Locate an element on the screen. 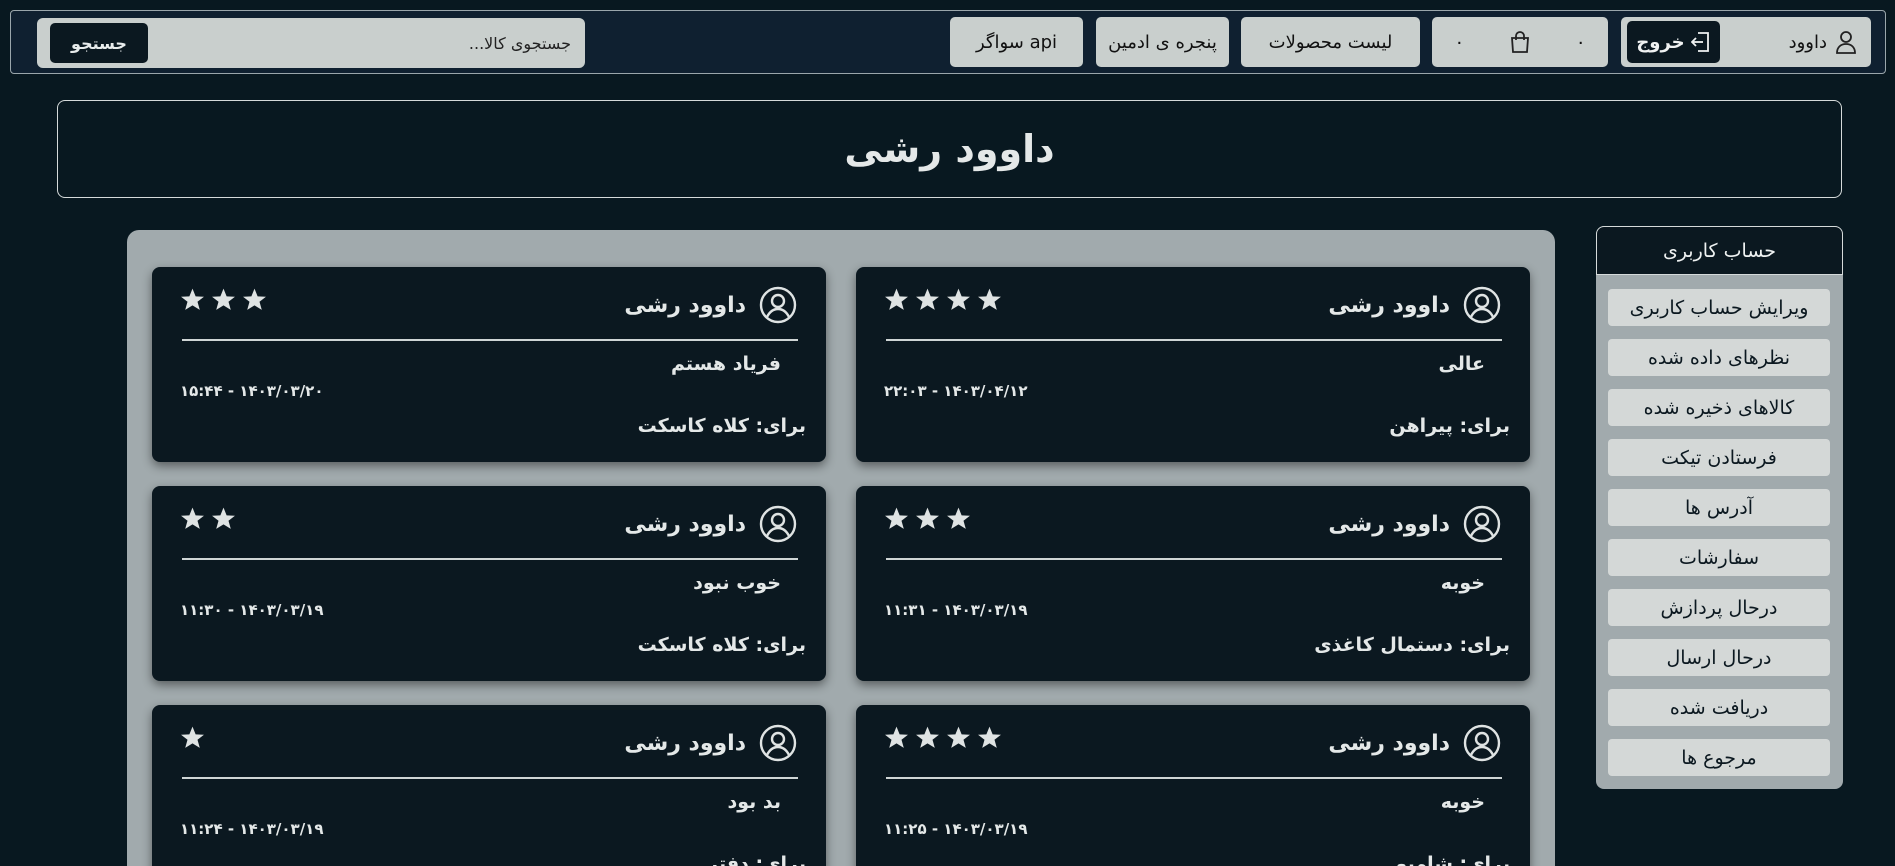 This screenshot has width=1895, height=866. logout-button: خروج is located at coordinates (1673, 42).